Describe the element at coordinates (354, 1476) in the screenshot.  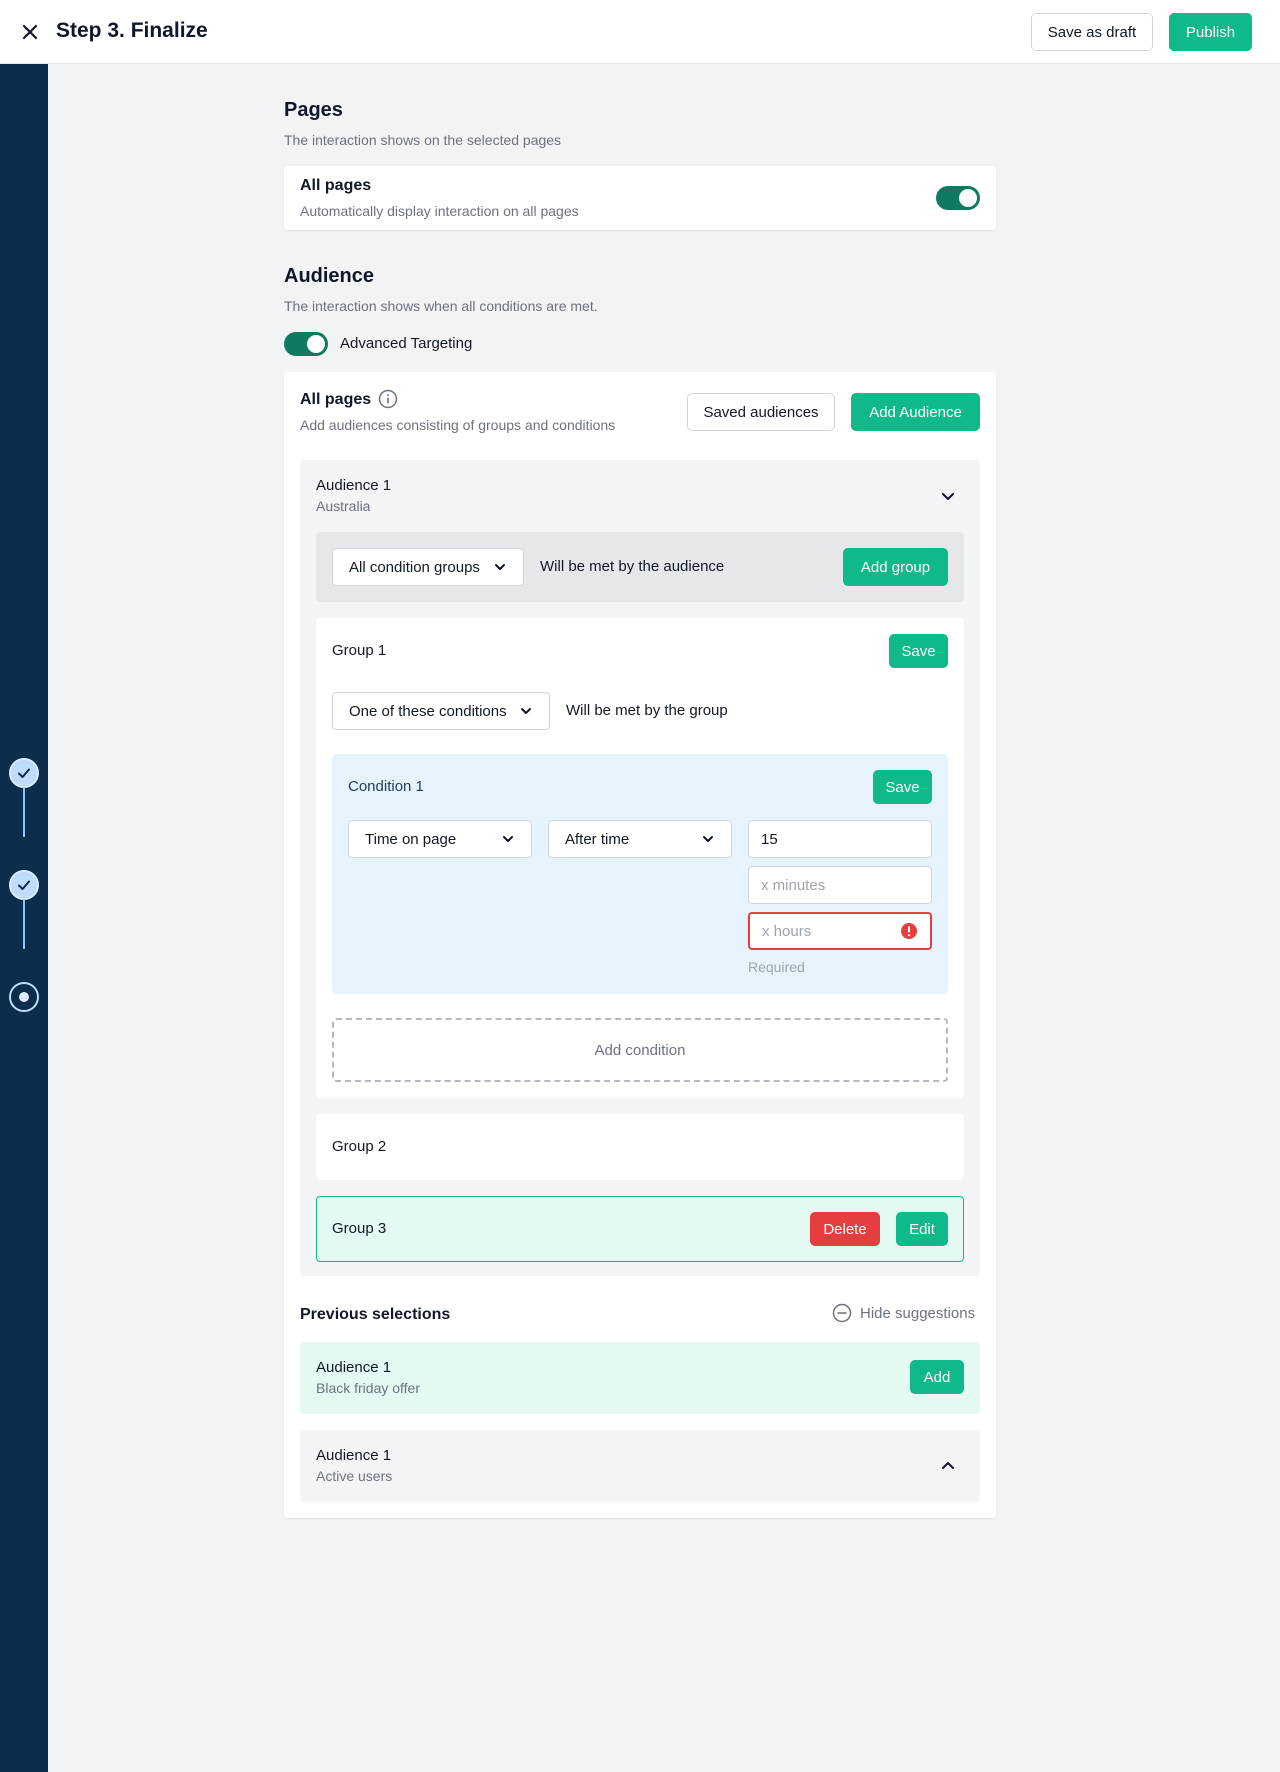
I see `previous-item-subtitle: Active users` at that location.